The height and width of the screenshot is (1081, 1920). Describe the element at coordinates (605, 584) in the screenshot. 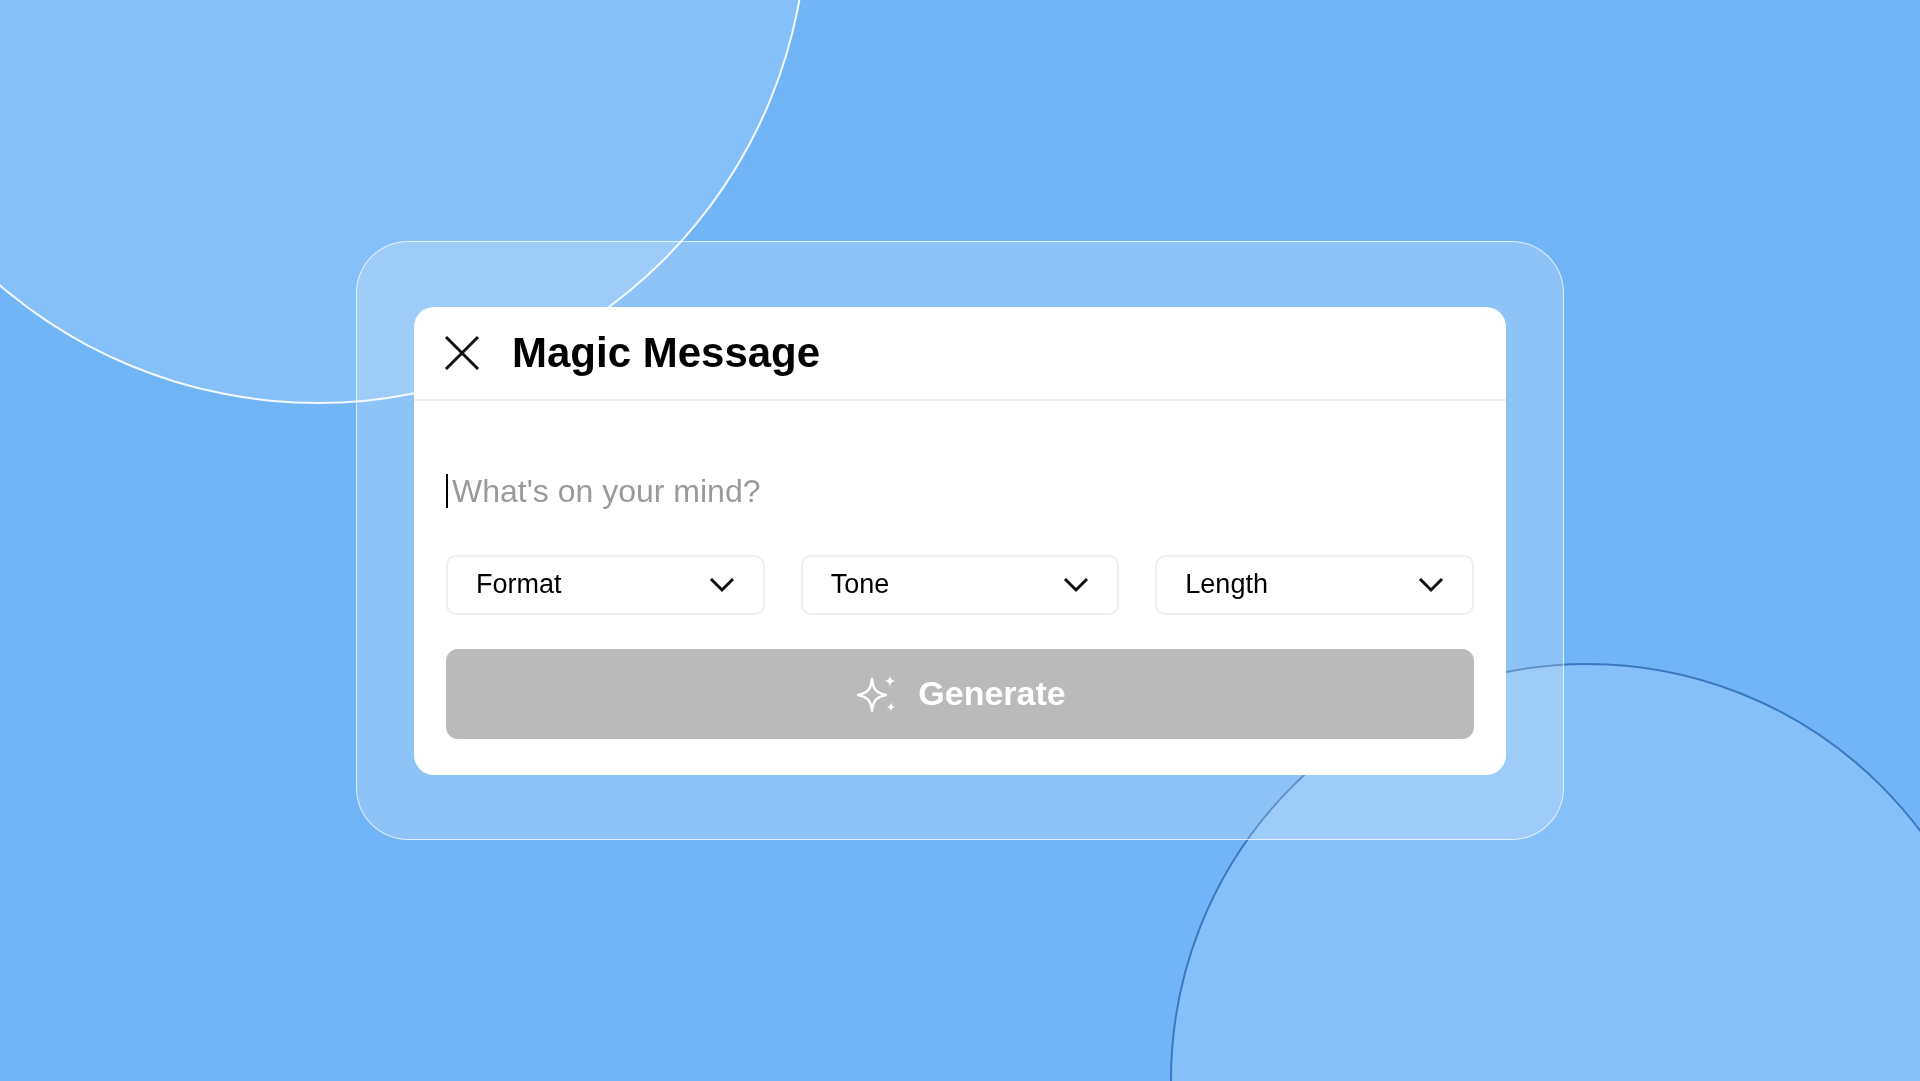

I see `dropdown: Format` at that location.